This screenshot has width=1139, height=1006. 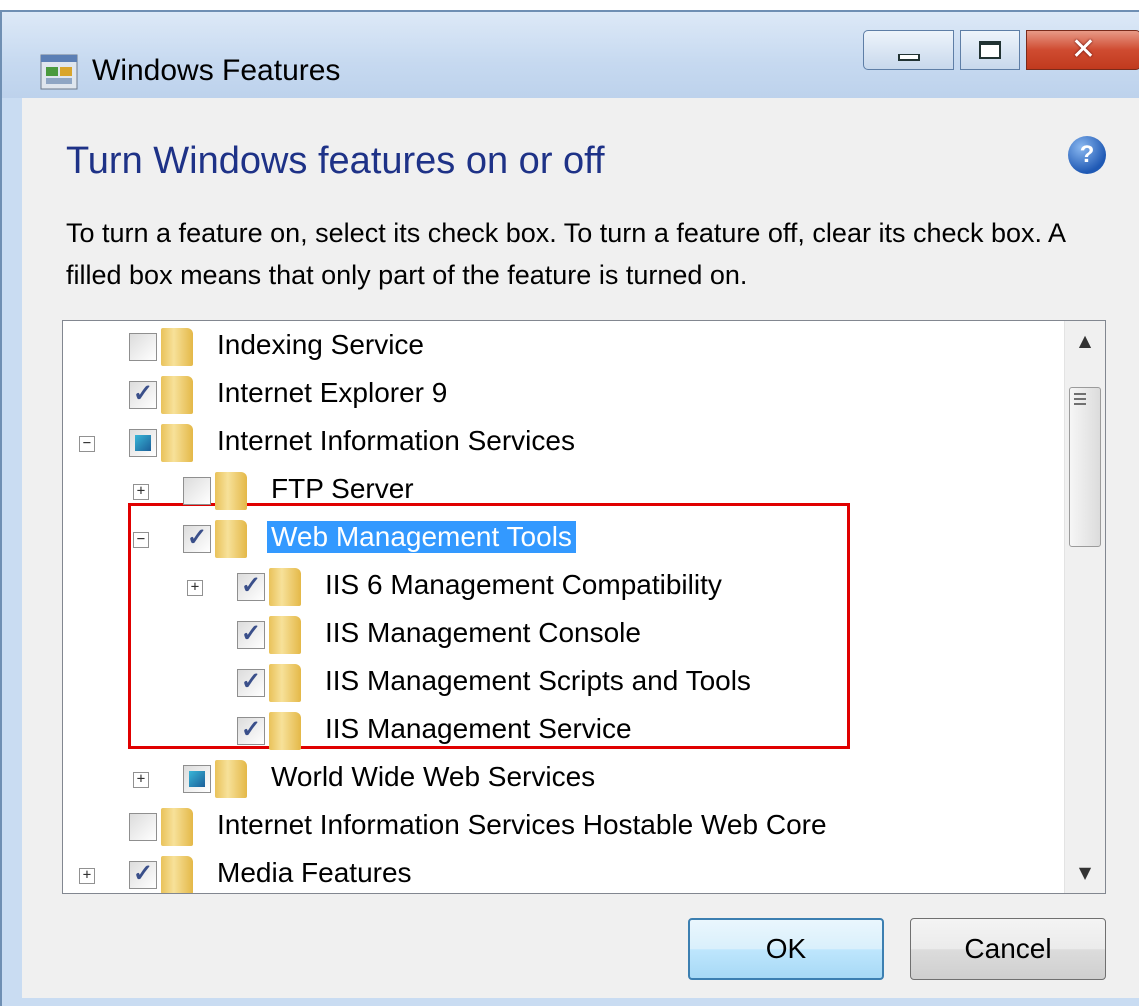 I want to click on tree-item: IIS Management Console, so click(x=563, y=635).